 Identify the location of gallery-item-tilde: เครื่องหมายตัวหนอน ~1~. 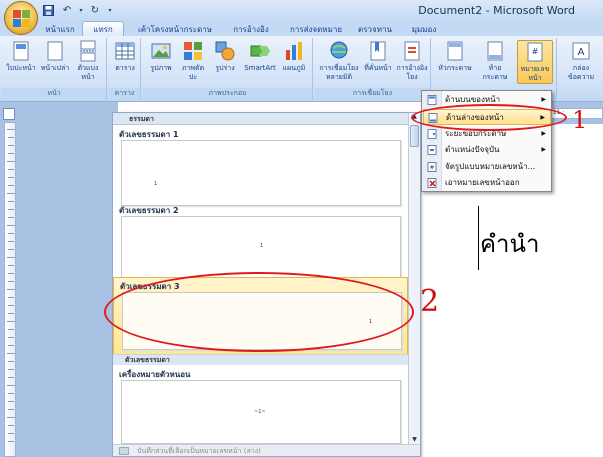
(260, 406).